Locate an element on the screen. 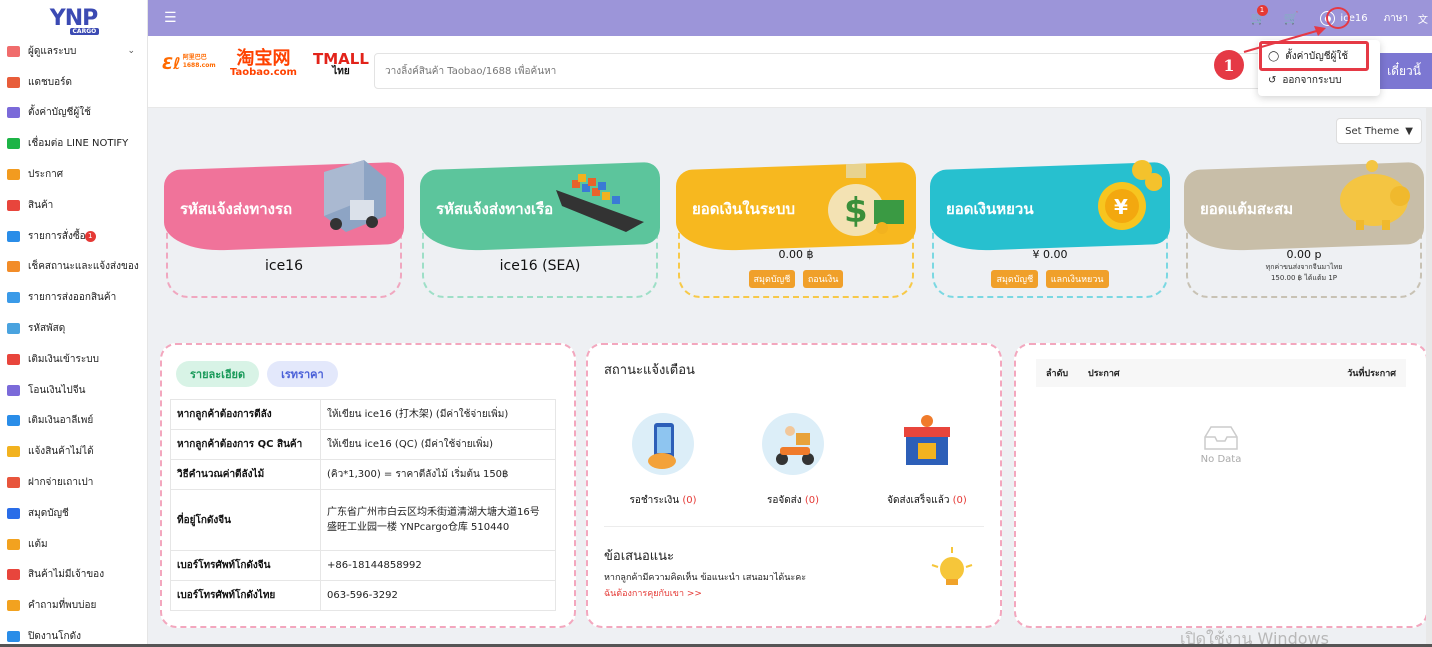 The height and width of the screenshot is (647, 1432). status-label: จัดส่งเสร็จแล้ว (0) is located at coordinates (927, 500).